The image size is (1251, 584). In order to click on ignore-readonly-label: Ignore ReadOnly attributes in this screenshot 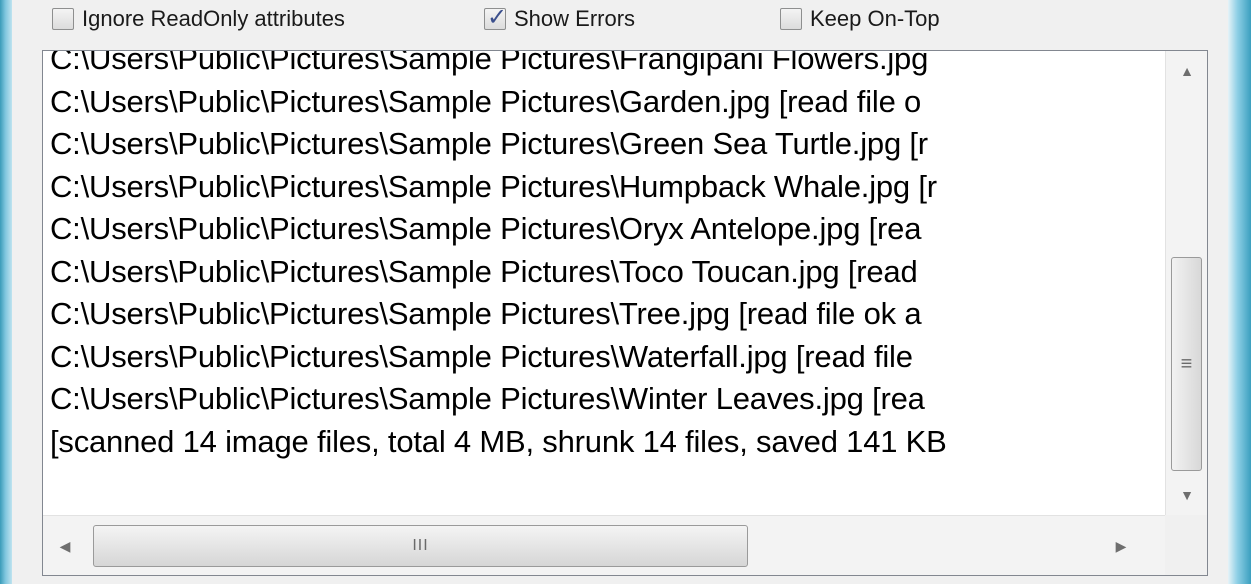, I will do `click(213, 18)`.